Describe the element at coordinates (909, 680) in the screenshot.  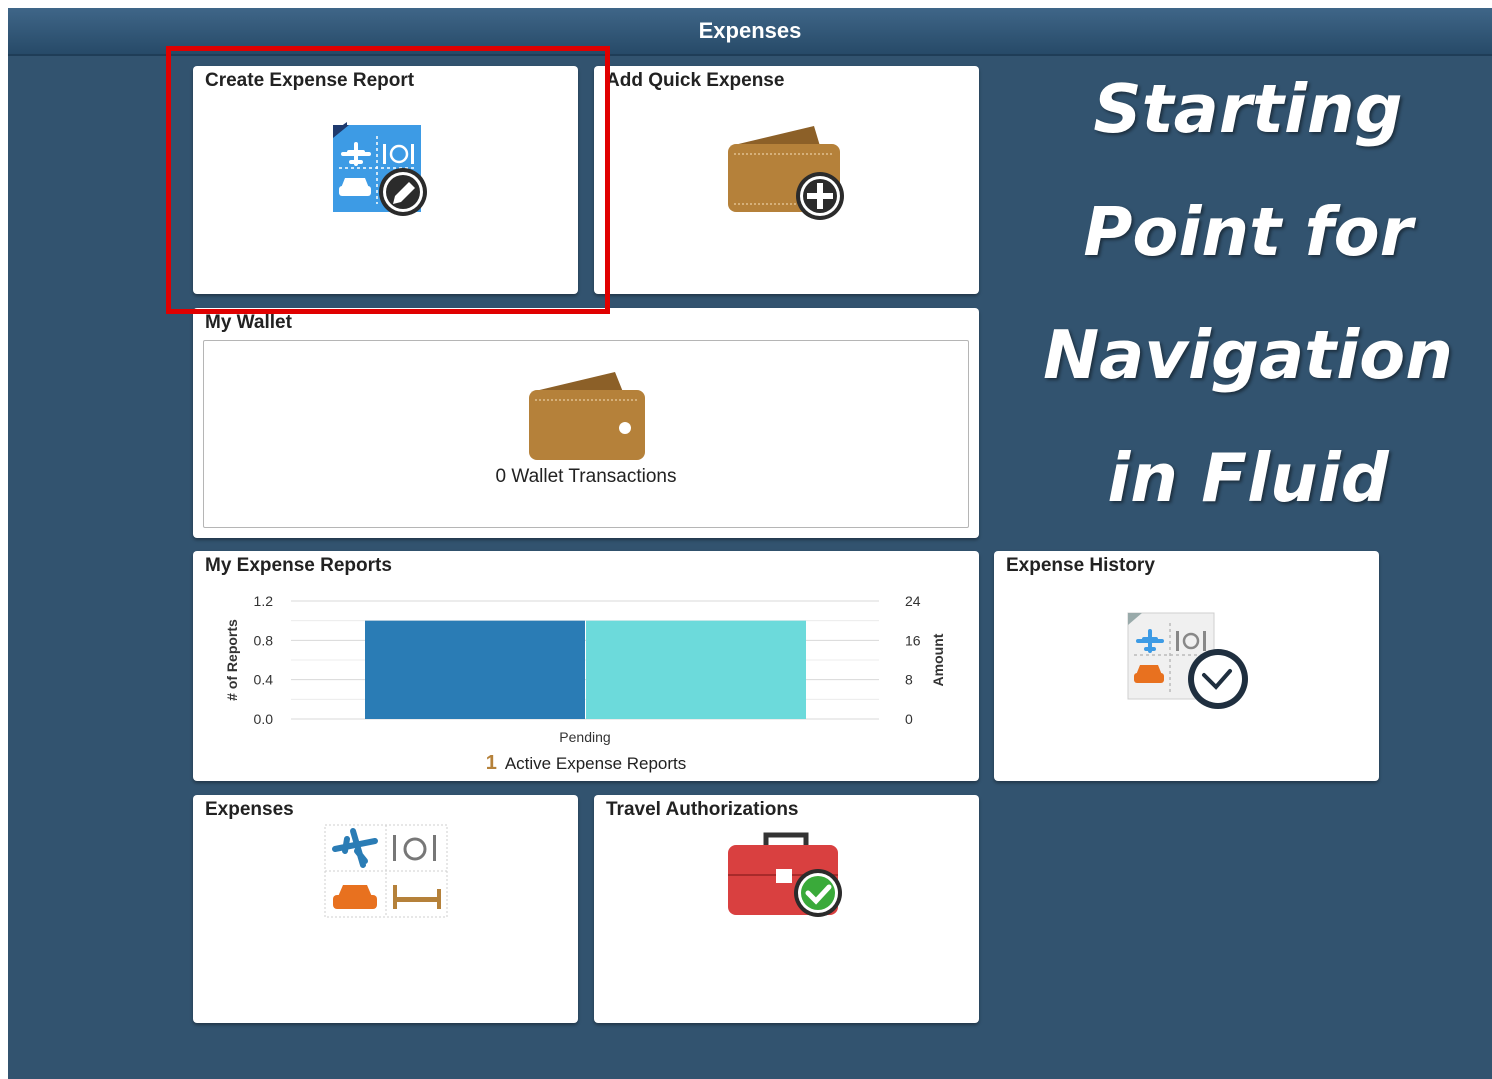
I see `y2-tick-label: 8` at that location.